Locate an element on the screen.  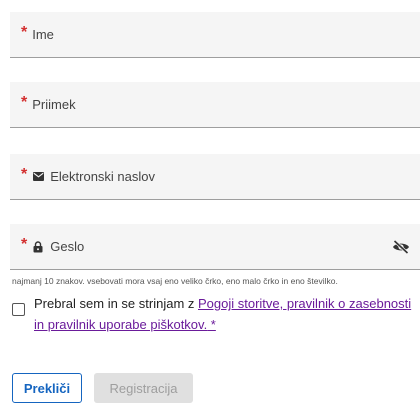
eye-off-icon is located at coordinates (401, 246).